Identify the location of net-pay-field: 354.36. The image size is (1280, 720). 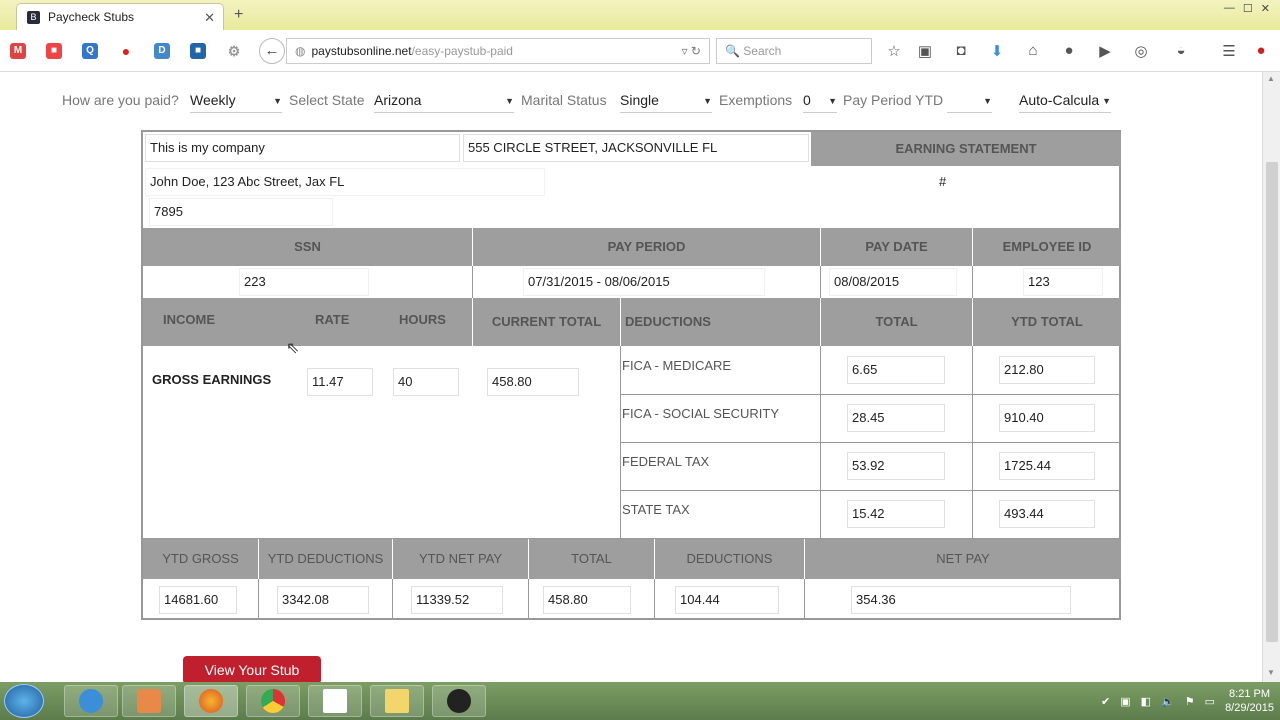
(961, 600).